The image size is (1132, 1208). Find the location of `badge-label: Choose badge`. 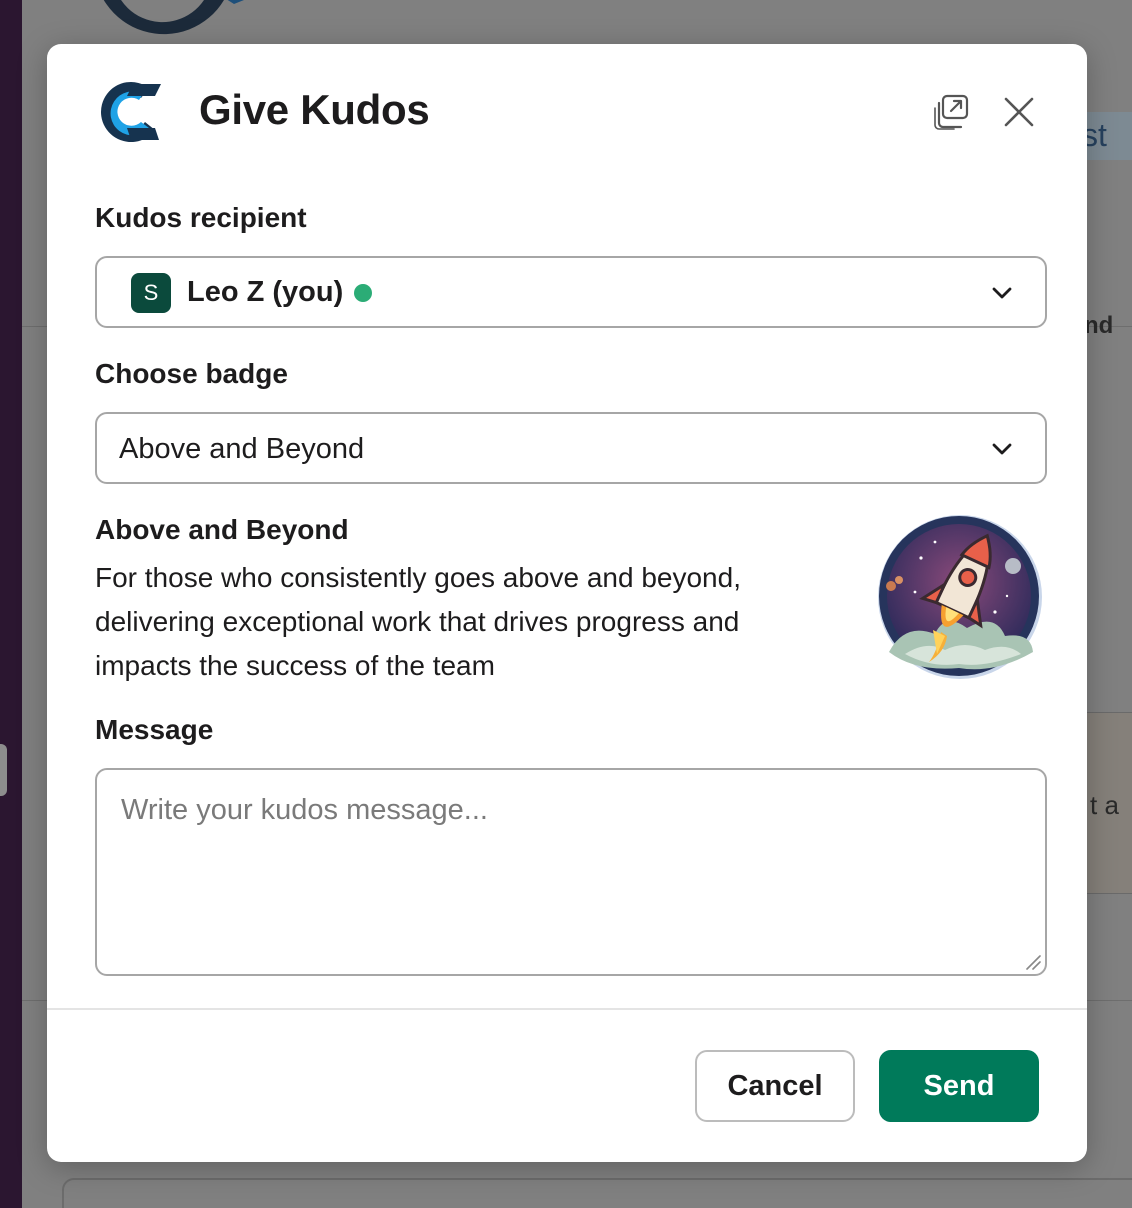

badge-label: Choose badge is located at coordinates (191, 373).